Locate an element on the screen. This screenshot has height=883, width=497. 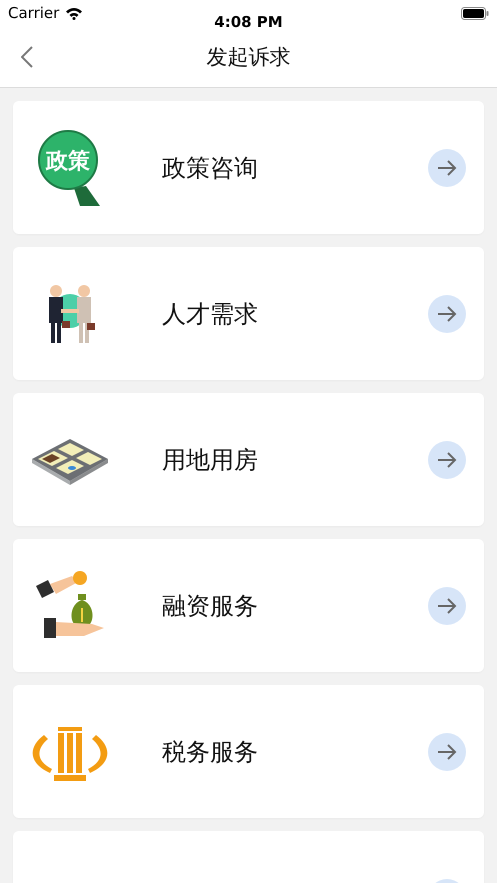
service-title: 用地用房 is located at coordinates (210, 460).